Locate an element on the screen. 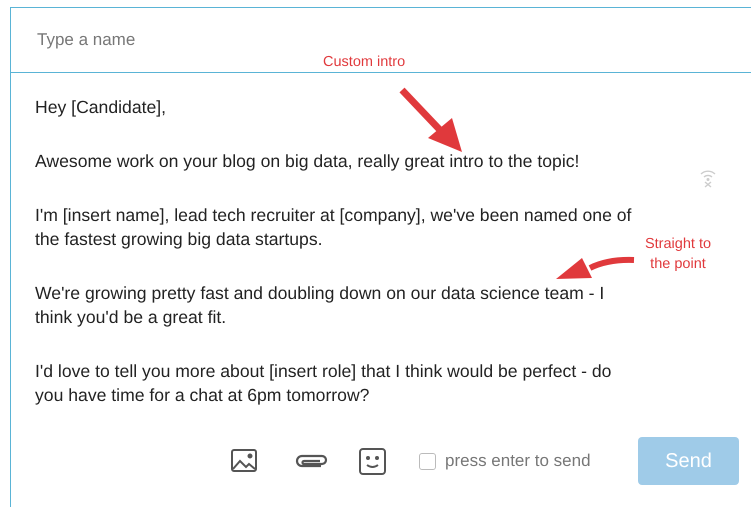  message-paragraph: I'd love to tell you more about [insert role] that I think would be perfect - do you have time for a chat at 6pm tomorrow? is located at coordinates (323, 383).